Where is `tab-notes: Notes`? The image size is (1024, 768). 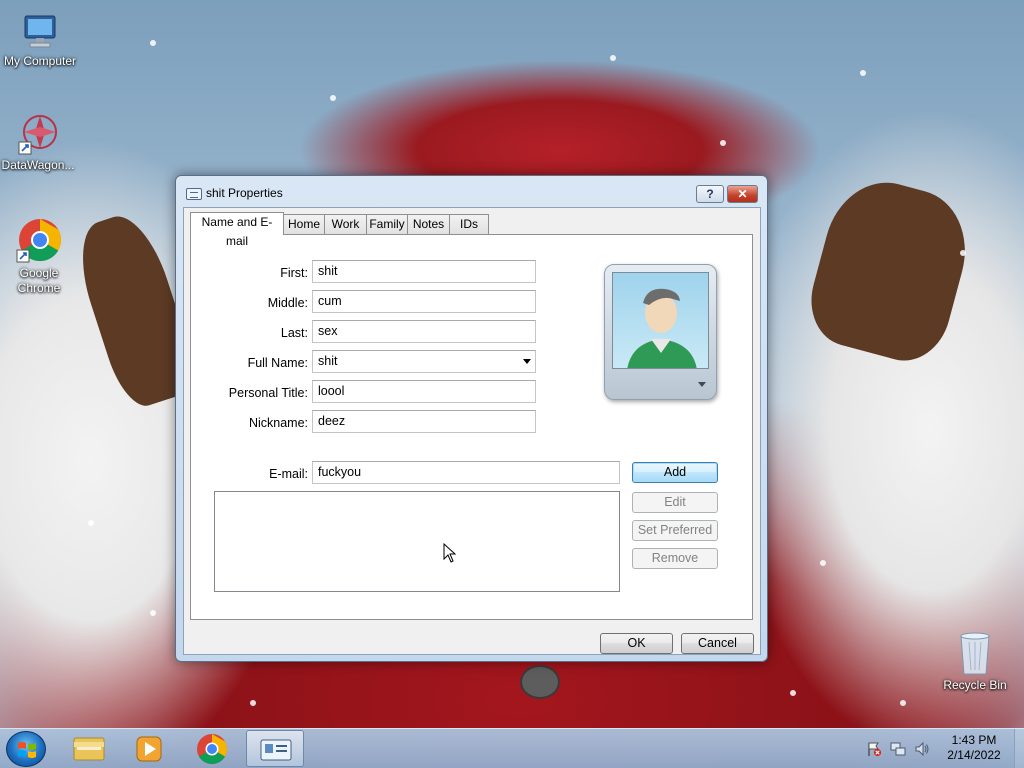
tab-notes: Notes is located at coordinates (428, 224).